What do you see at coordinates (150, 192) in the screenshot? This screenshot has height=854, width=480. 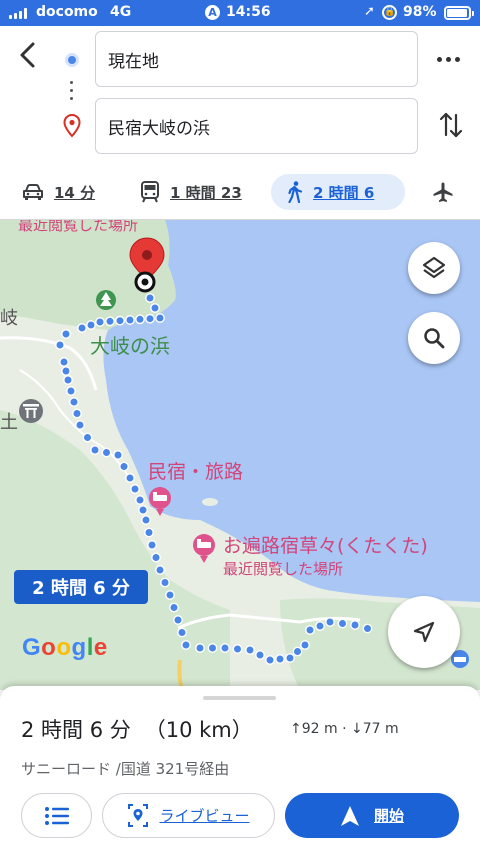 I see `train-icon` at bounding box center [150, 192].